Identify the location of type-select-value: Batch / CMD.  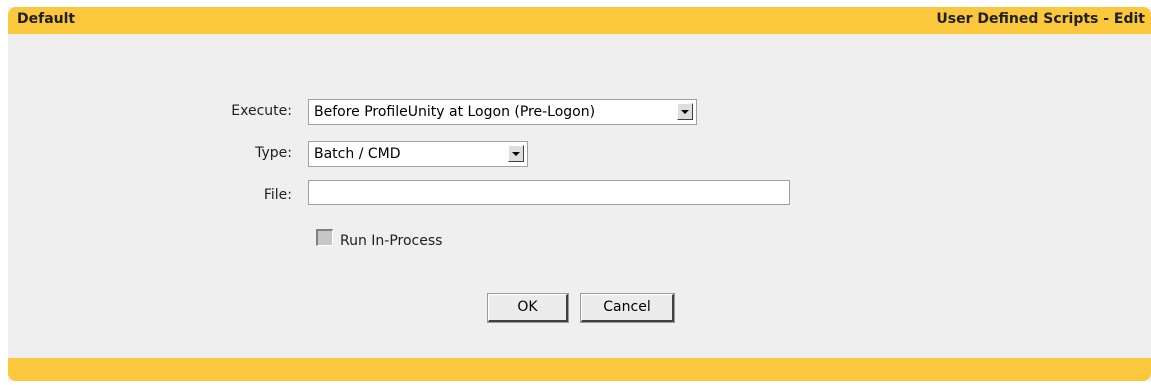
(357, 154).